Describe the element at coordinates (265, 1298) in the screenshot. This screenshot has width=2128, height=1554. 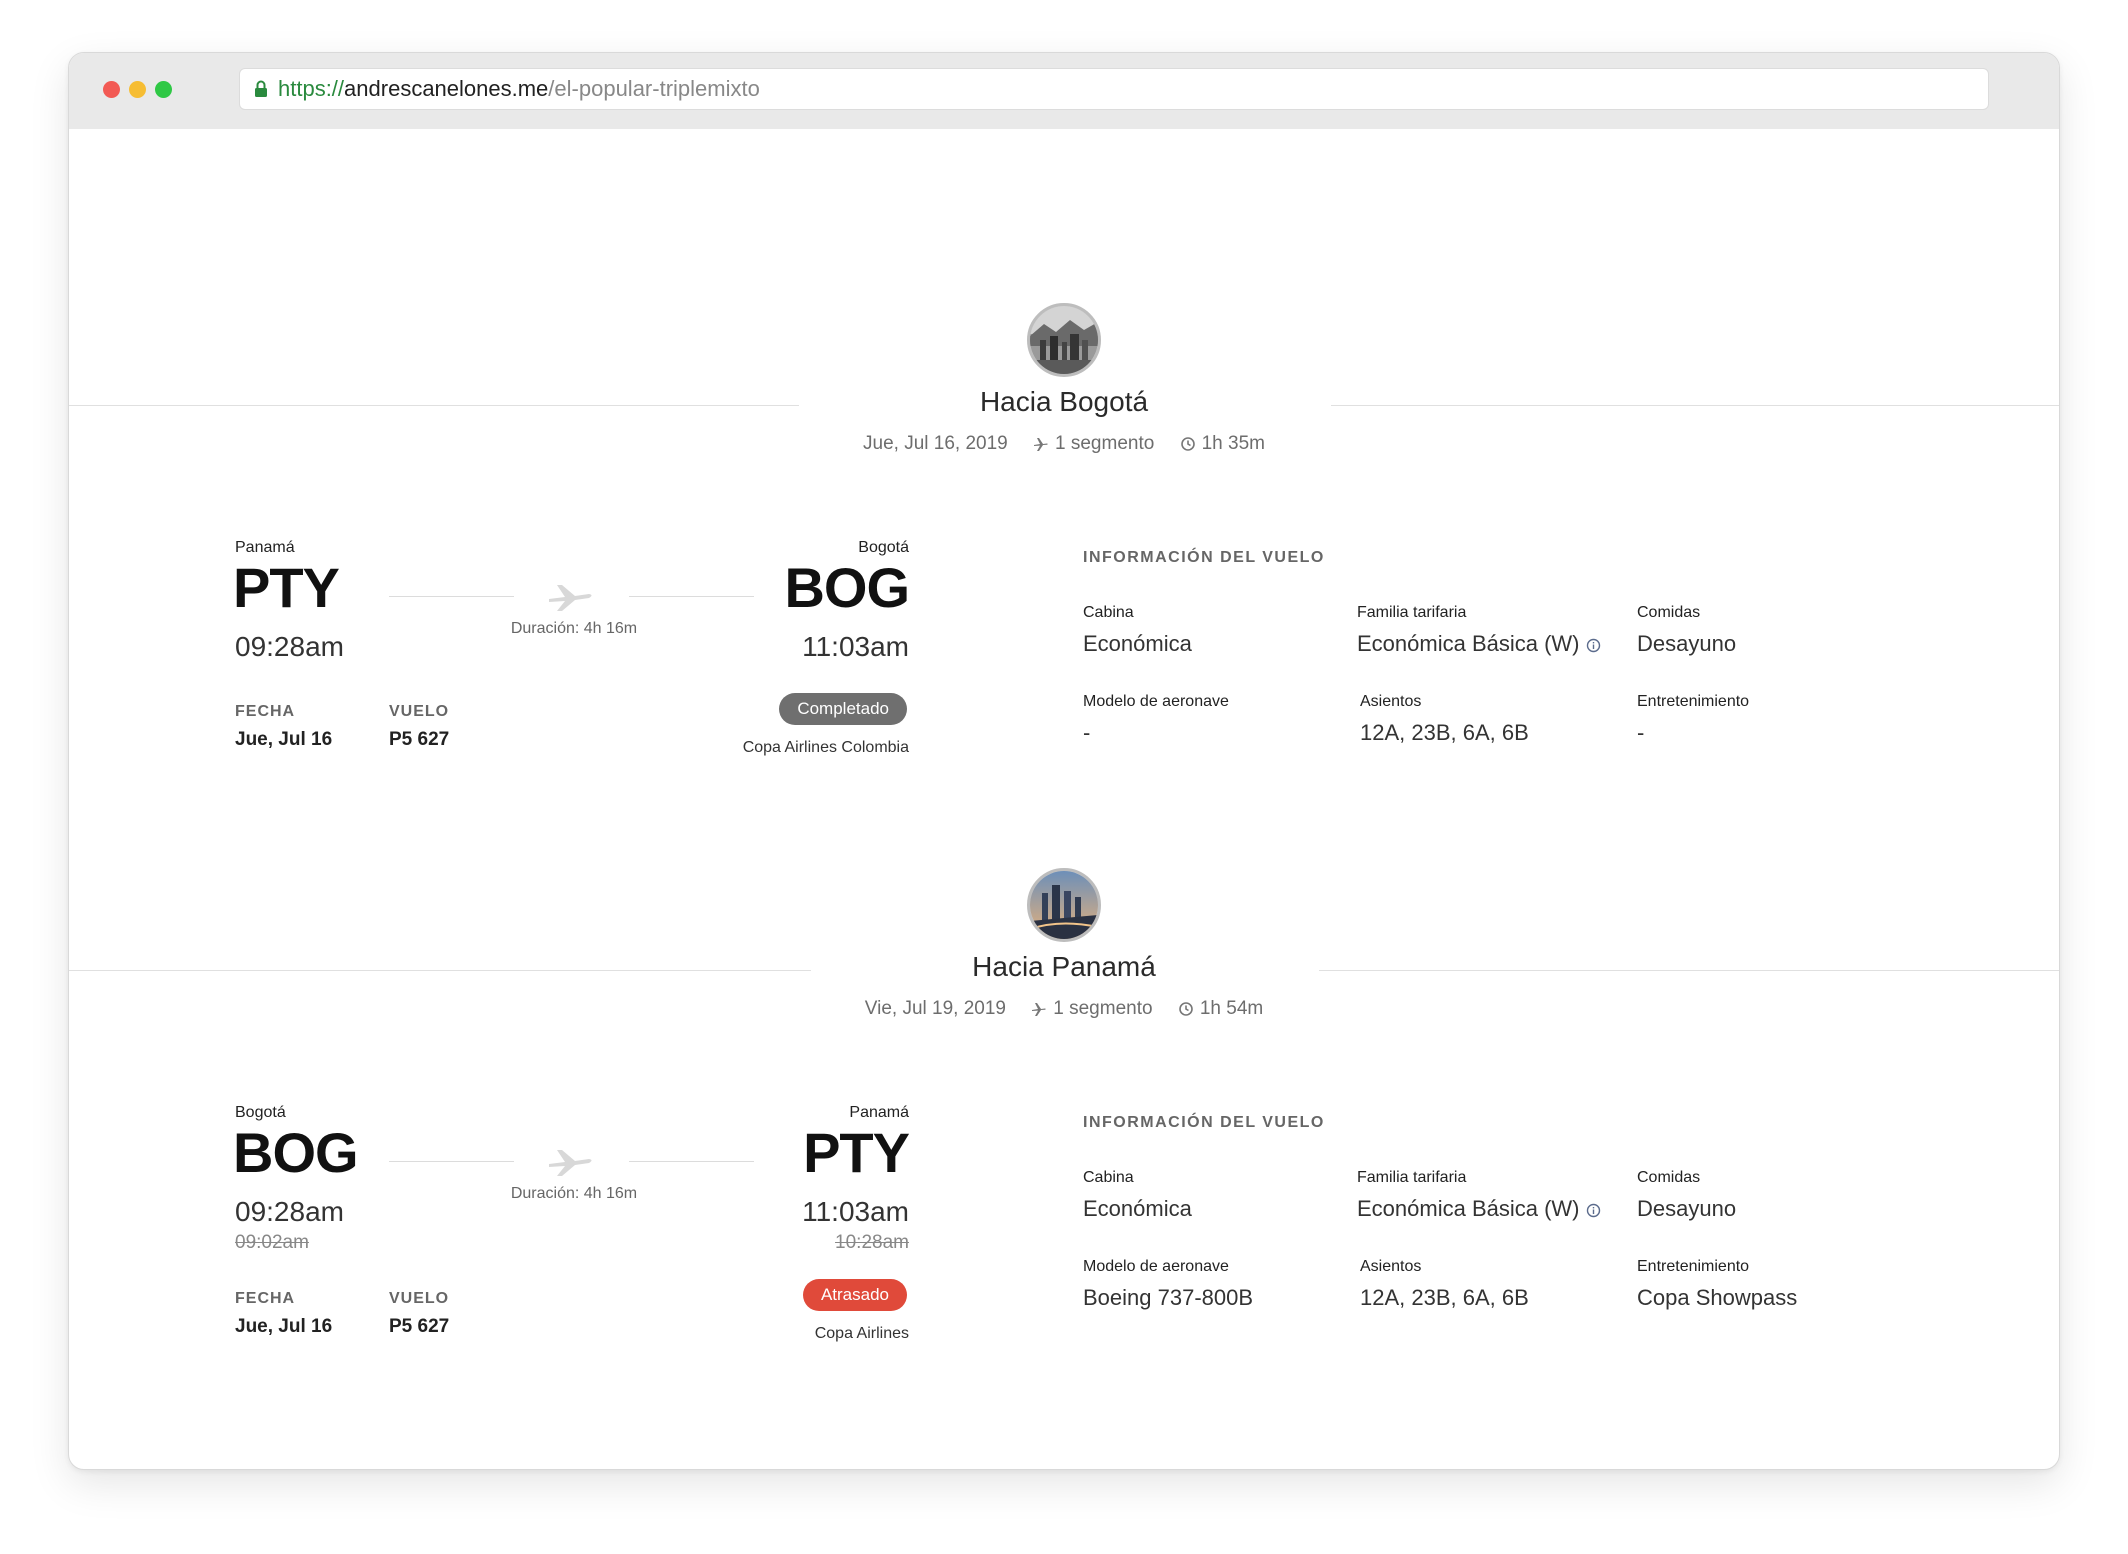
I see `date-label: FECHA` at that location.